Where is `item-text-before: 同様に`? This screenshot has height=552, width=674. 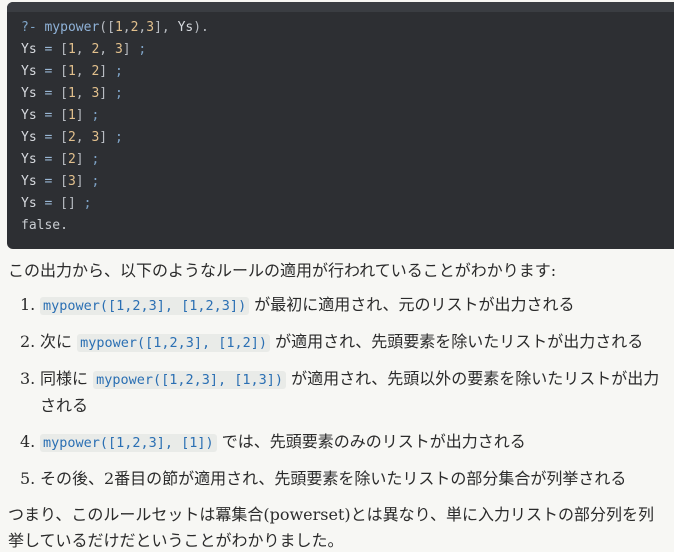 item-text-before: 同様に is located at coordinates (67, 378).